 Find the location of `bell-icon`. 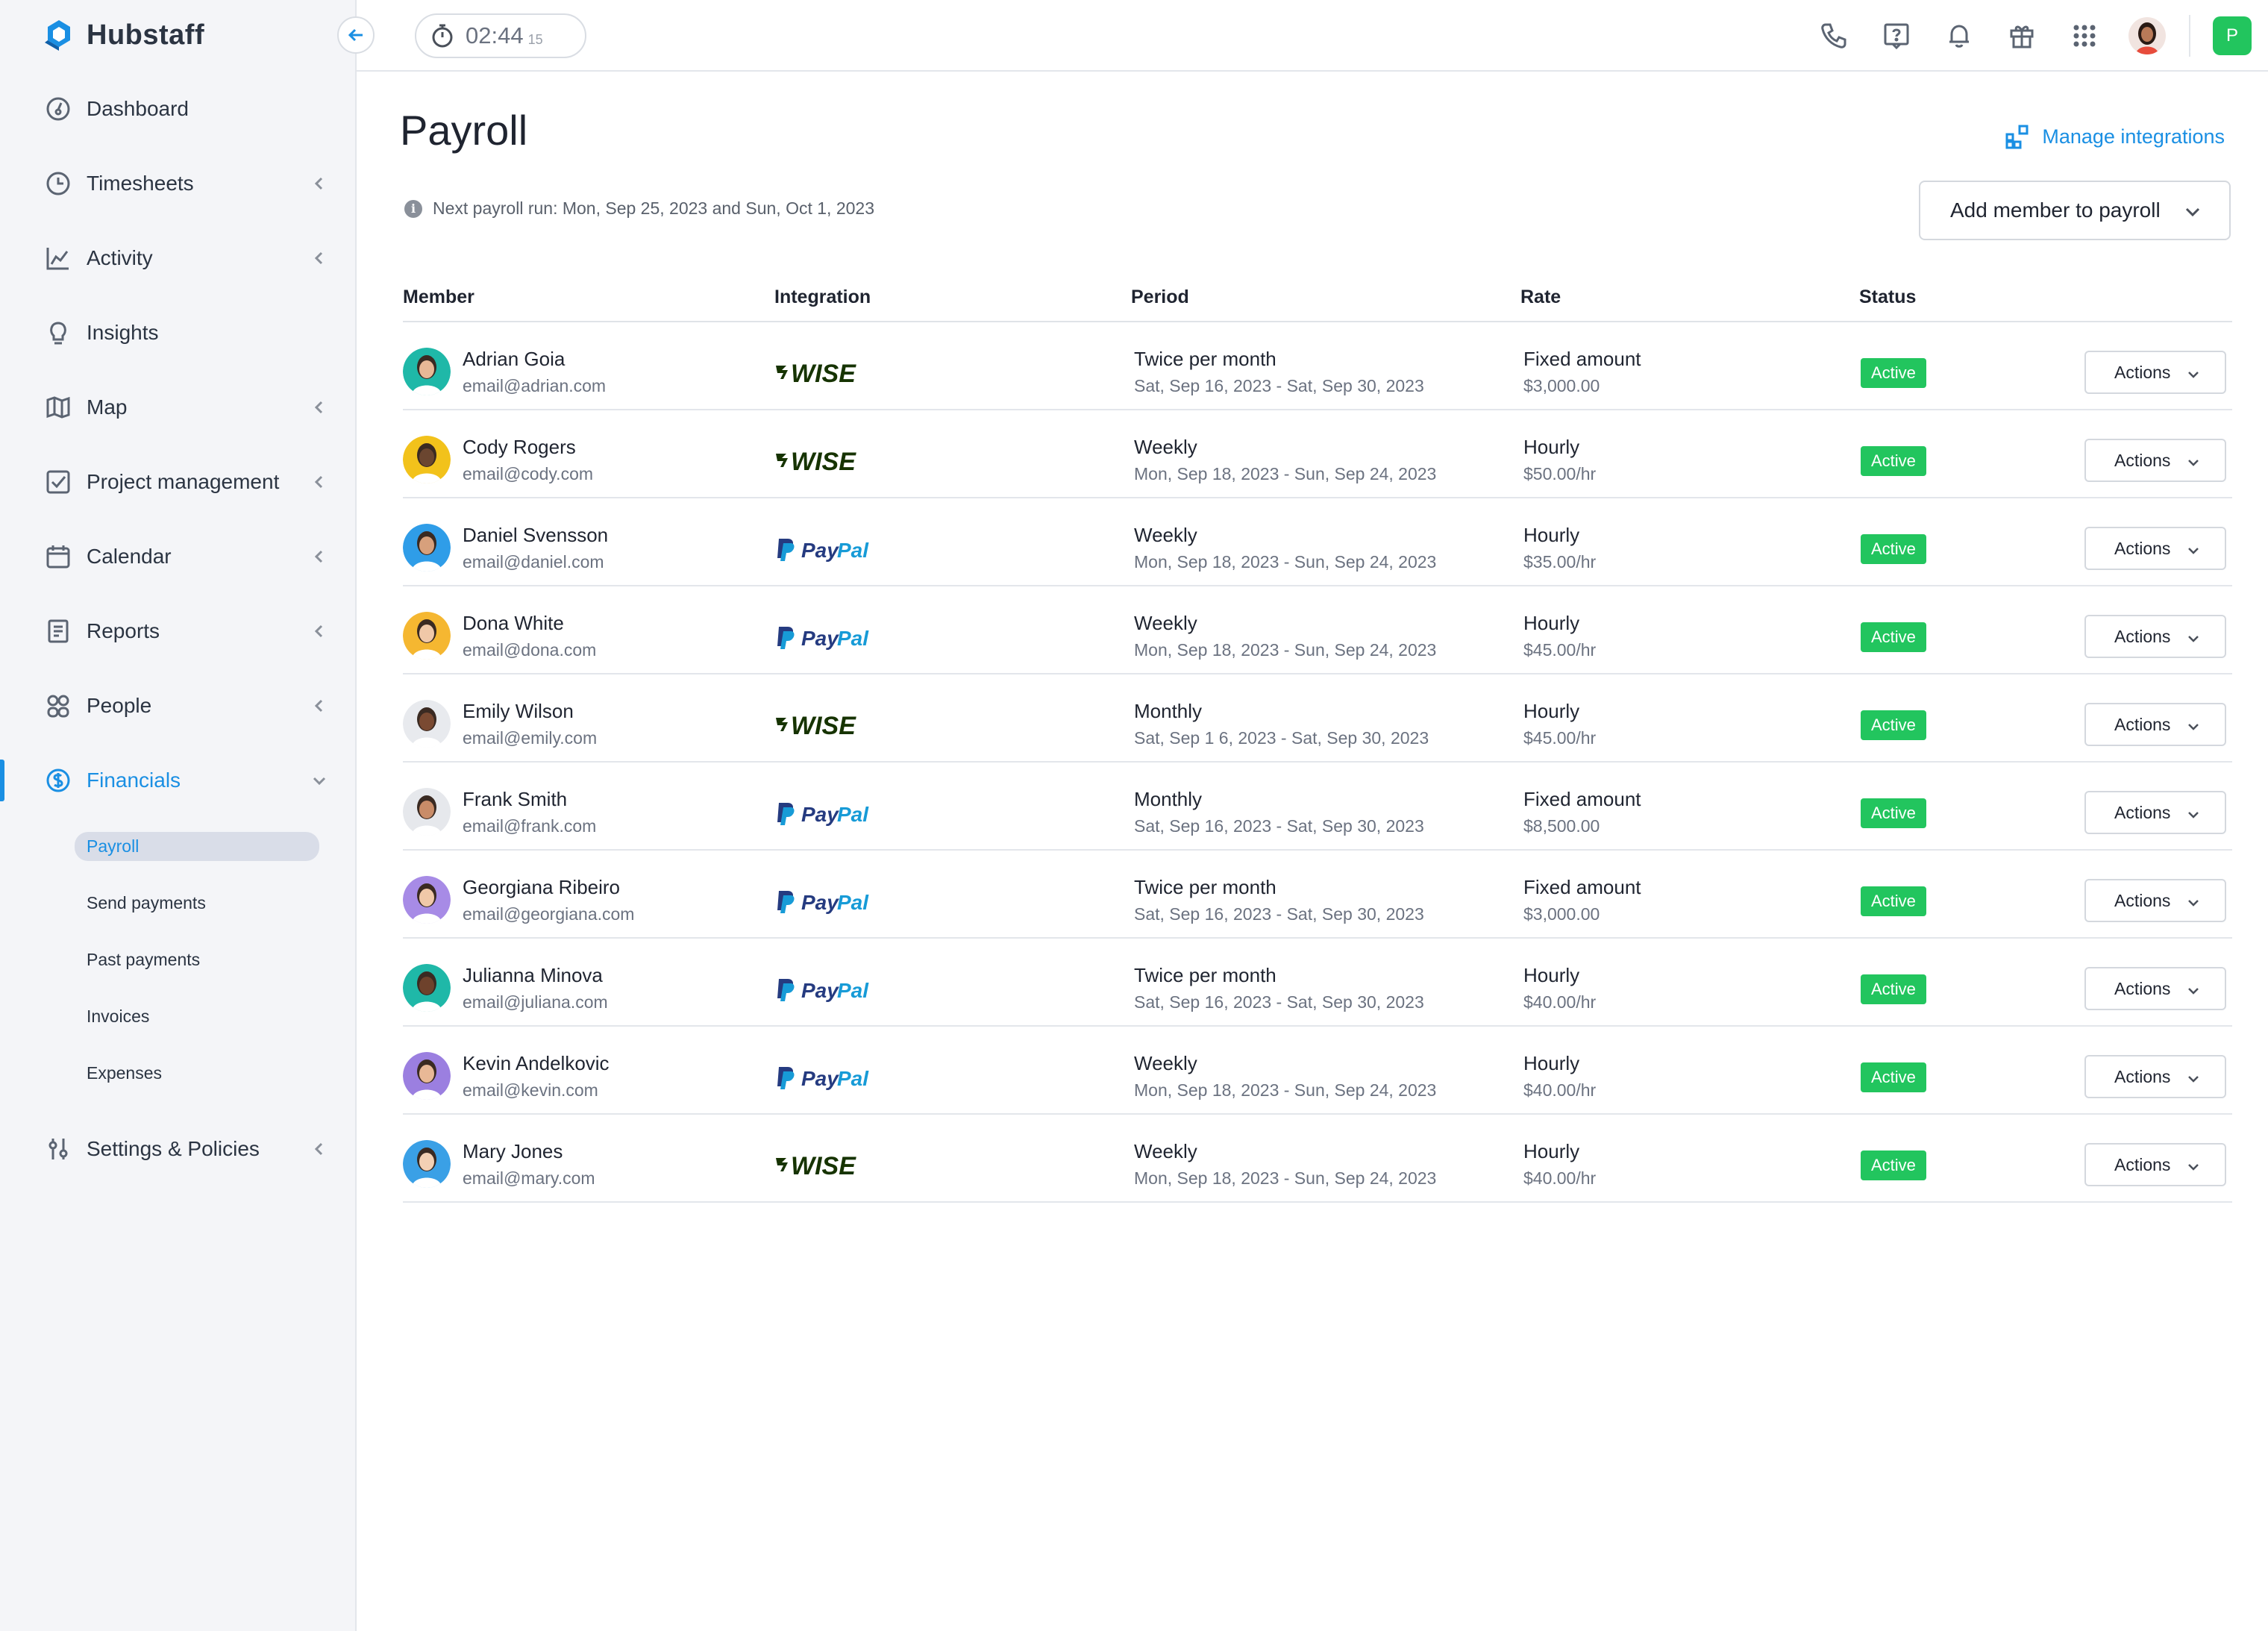

bell-icon is located at coordinates (1959, 35).